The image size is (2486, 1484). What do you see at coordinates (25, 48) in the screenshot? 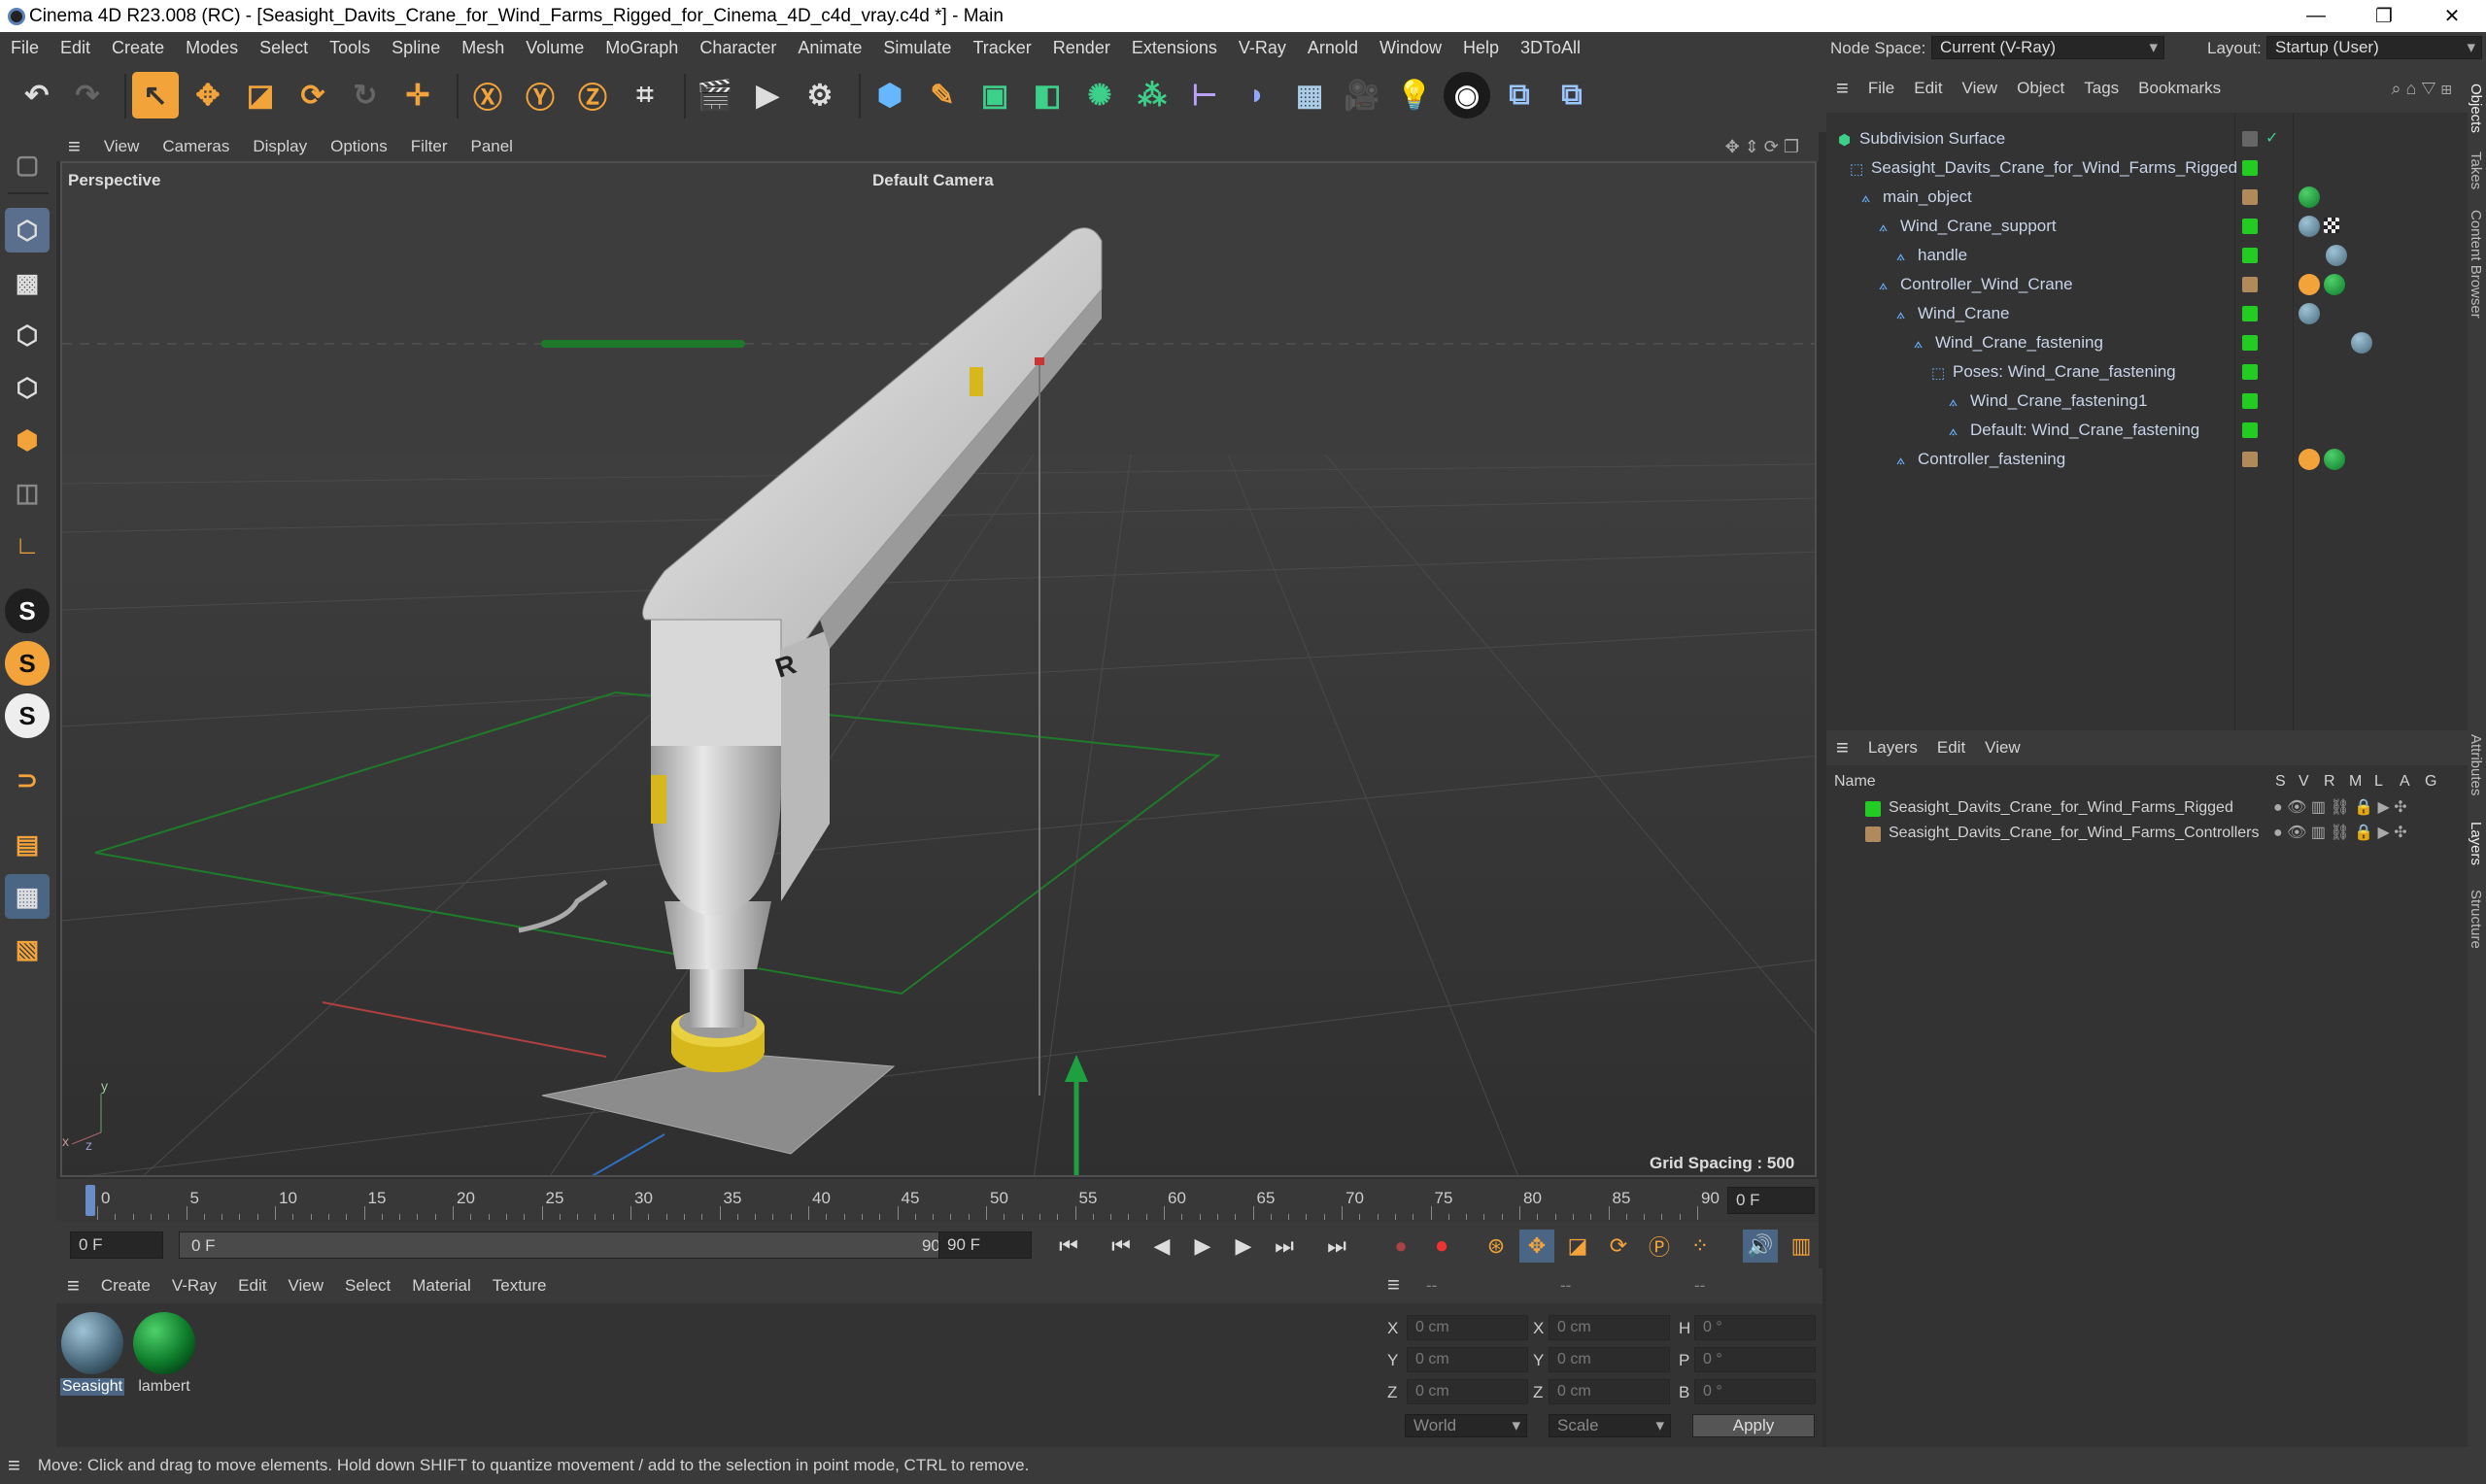
I see `menu-file: File` at bounding box center [25, 48].